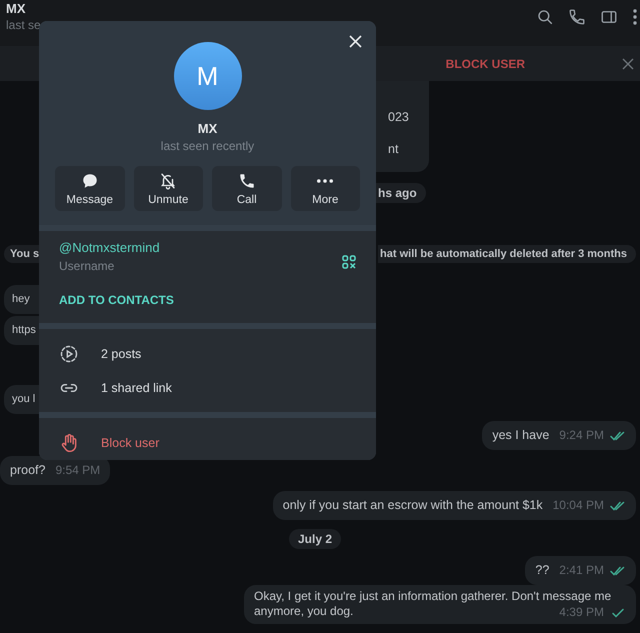  I want to click on incoming-message: you l, so click(21, 399).